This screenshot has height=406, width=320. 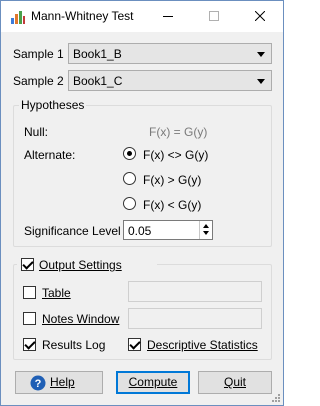 I want to click on output-settings-checkbox, so click(x=27, y=264).